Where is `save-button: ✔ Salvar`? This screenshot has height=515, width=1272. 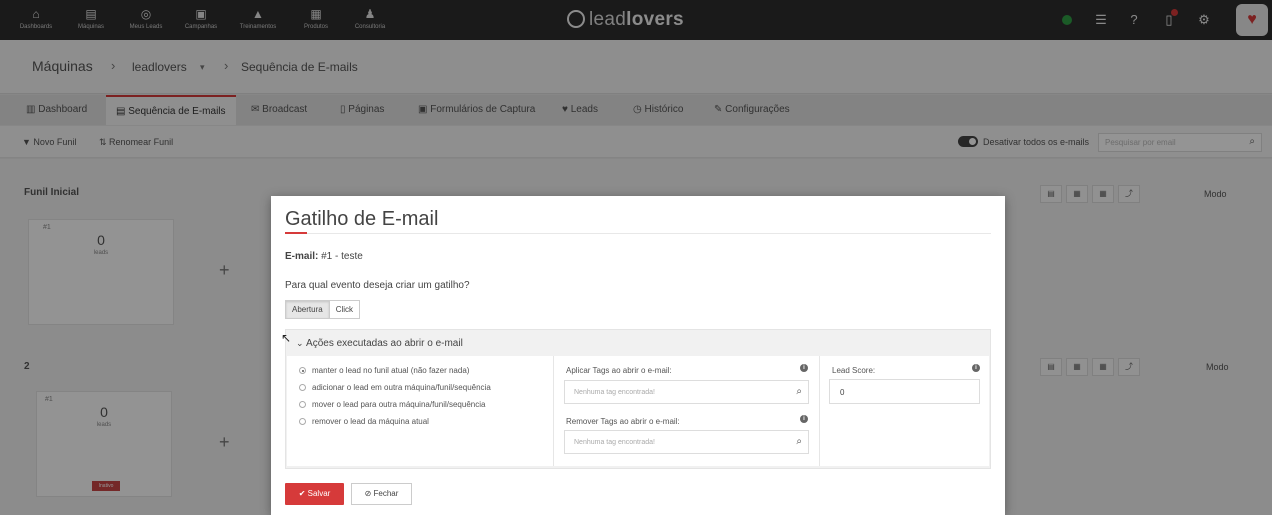 save-button: ✔ Salvar is located at coordinates (314, 494).